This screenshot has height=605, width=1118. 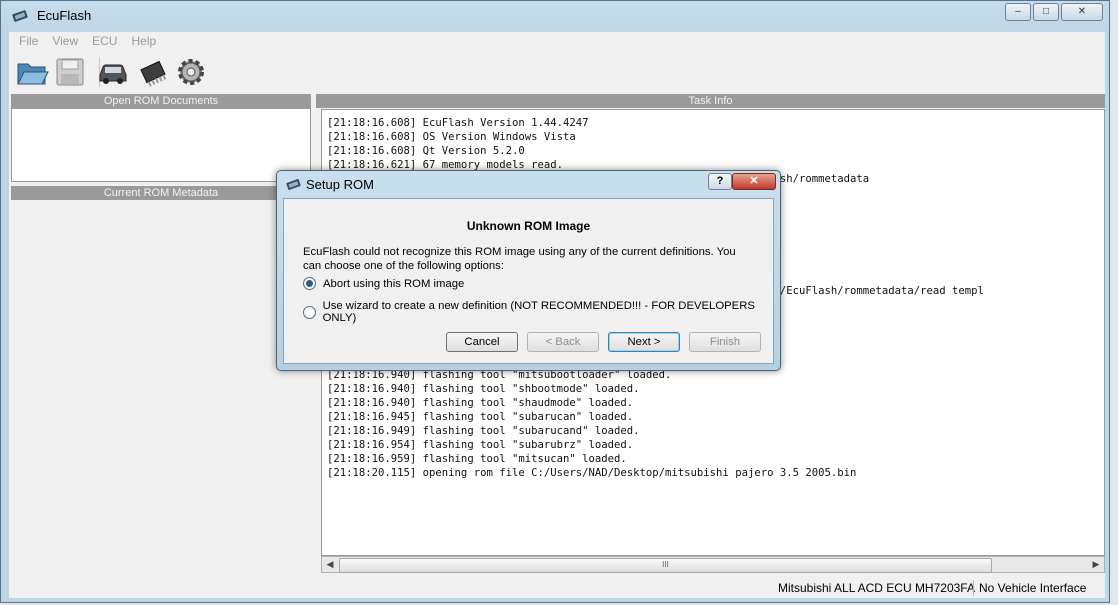 What do you see at coordinates (482, 342) in the screenshot?
I see `cancel-button: Cancel` at bounding box center [482, 342].